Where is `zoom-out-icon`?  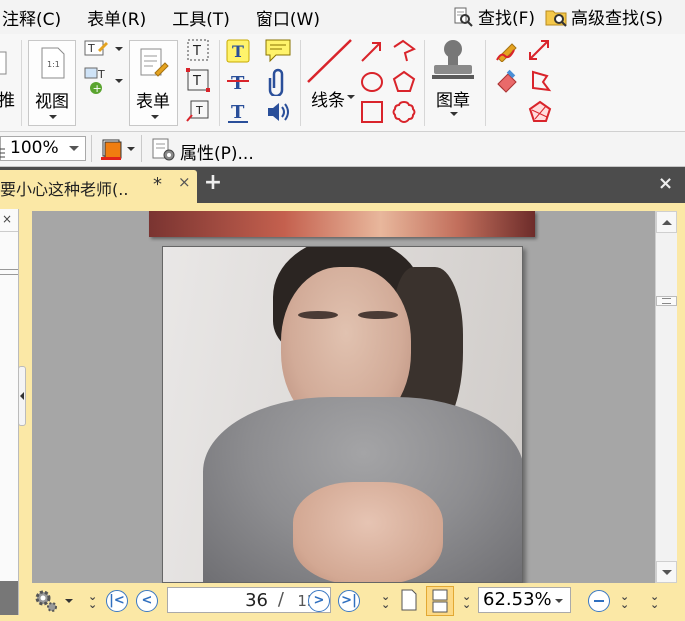 zoom-out-icon is located at coordinates (599, 601).